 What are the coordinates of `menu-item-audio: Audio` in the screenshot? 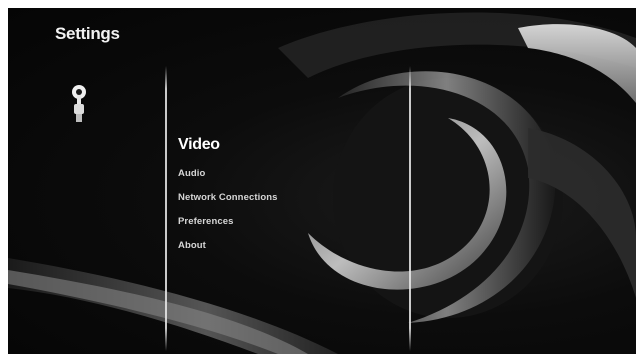 It's located at (228, 174).